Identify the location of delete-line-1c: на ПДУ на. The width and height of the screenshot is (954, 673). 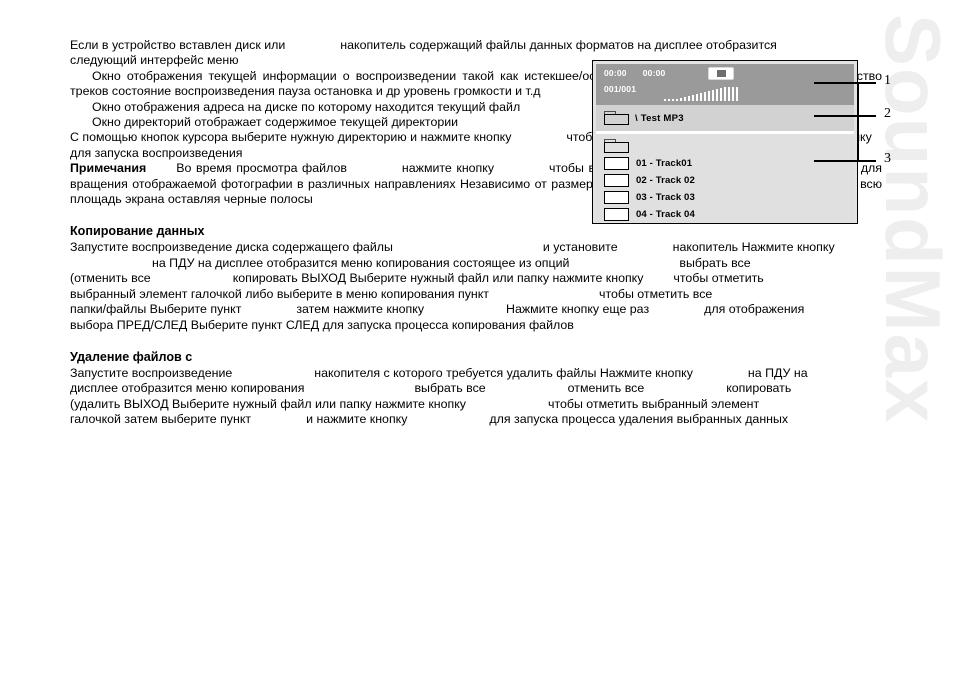
(777, 372).